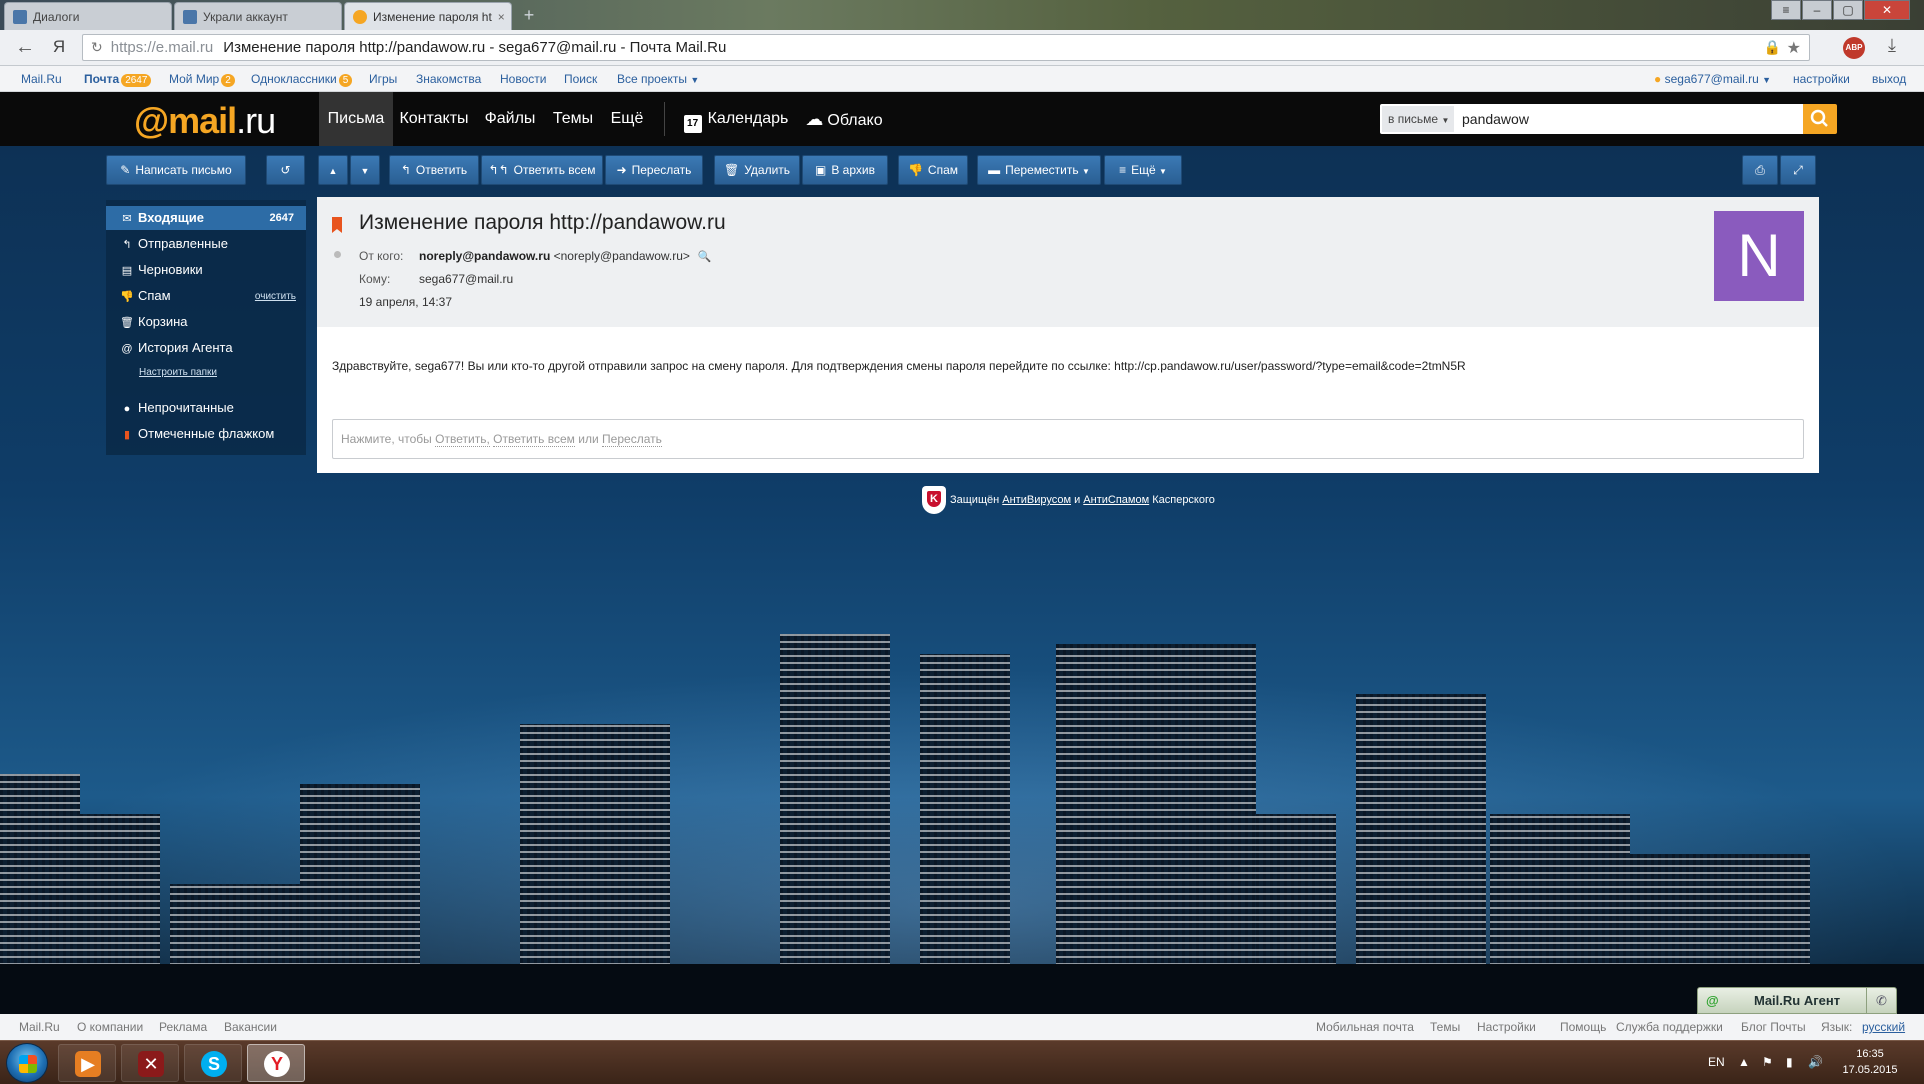 This screenshot has width=1924, height=1084. Describe the element at coordinates (736, 119) in the screenshot. I see `nav-calendar: 17 Календарь` at that location.